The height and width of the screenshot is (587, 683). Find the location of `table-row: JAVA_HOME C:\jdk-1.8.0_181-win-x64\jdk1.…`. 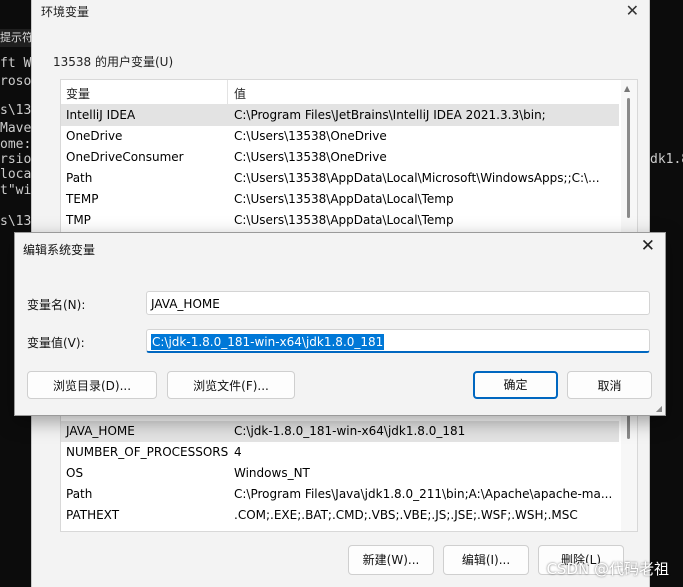

table-row: JAVA_HOME C:\jdk-1.8.0_181-win-x64\jdk1.… is located at coordinates (340, 431).